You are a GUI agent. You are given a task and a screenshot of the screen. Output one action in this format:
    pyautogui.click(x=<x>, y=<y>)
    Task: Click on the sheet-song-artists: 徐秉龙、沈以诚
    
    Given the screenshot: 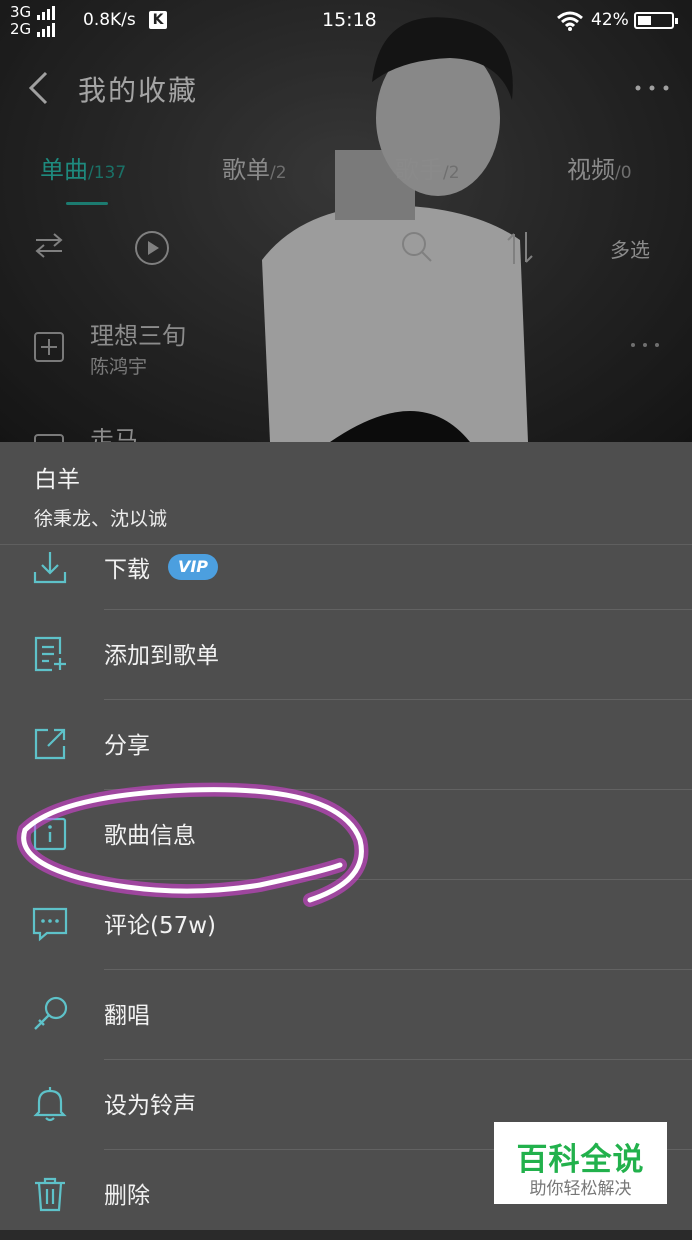 What is the action you would take?
    pyautogui.click(x=101, y=519)
    